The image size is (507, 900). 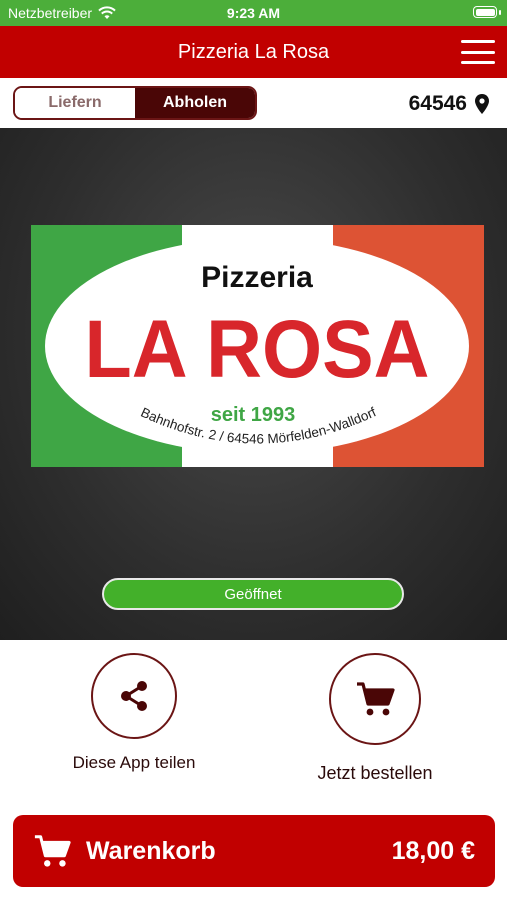 I want to click on shopping-cart-icon, so click(x=376, y=699).